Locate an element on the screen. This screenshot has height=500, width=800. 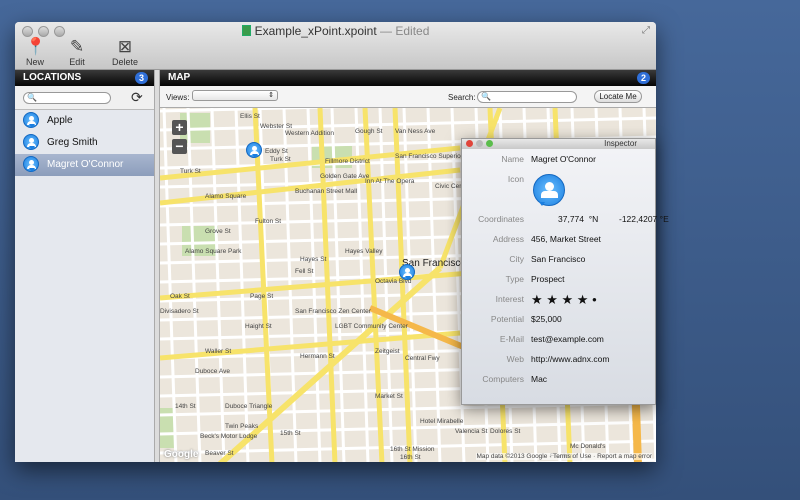
map-header: MAP 2 is located at coordinates (408, 78).